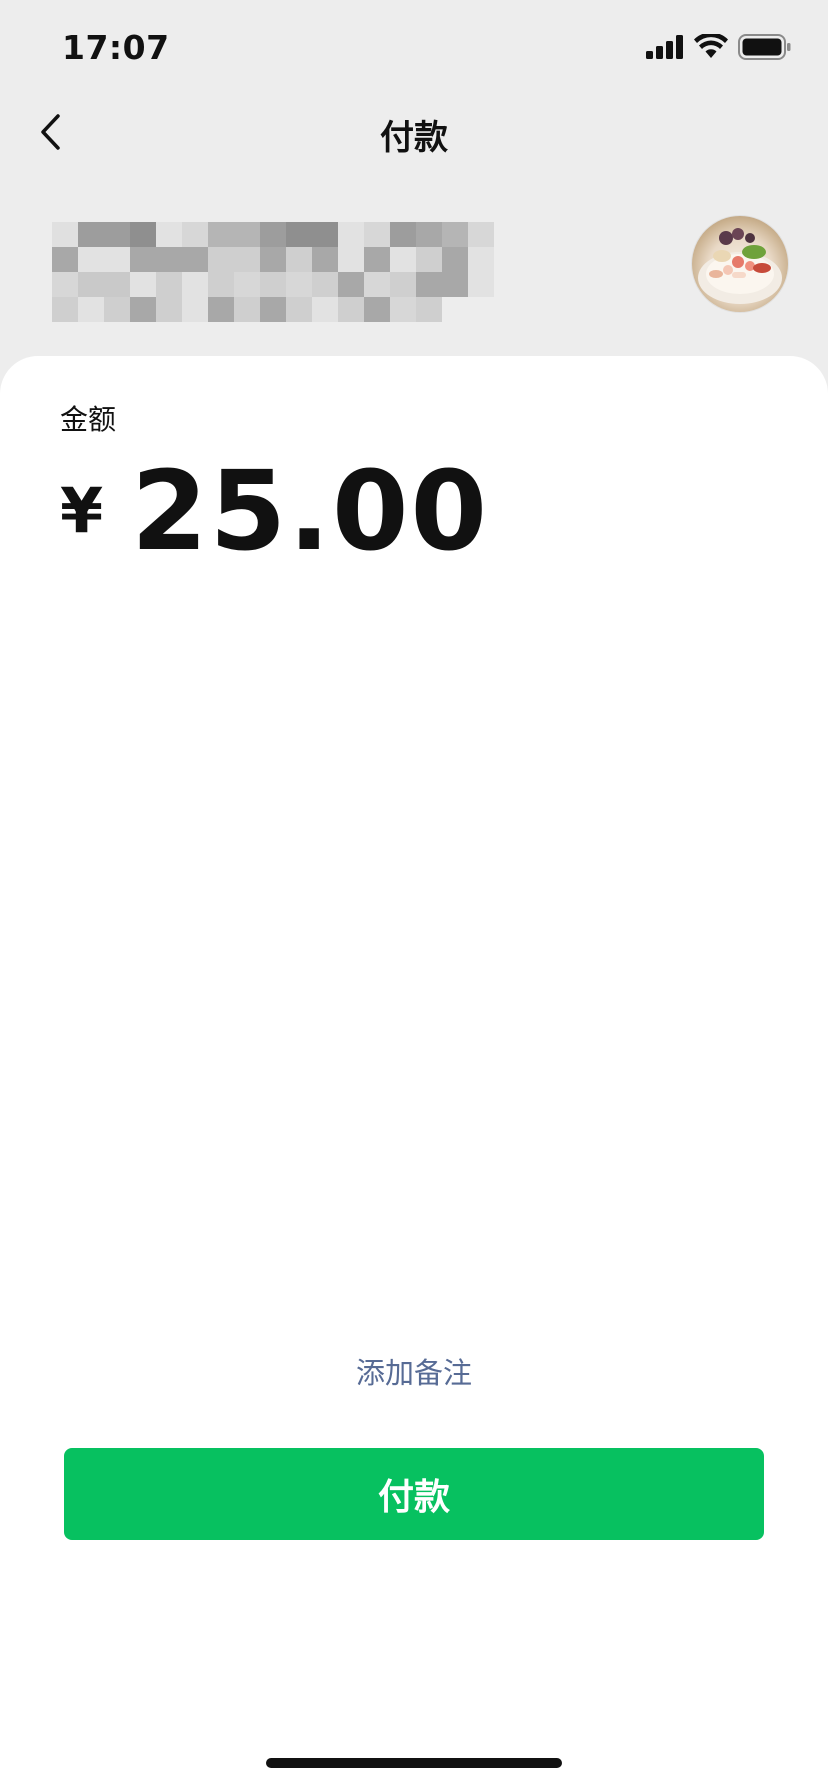 The width and height of the screenshot is (828, 1792). What do you see at coordinates (414, 49) in the screenshot?
I see `status-bar: 17:07` at bounding box center [414, 49].